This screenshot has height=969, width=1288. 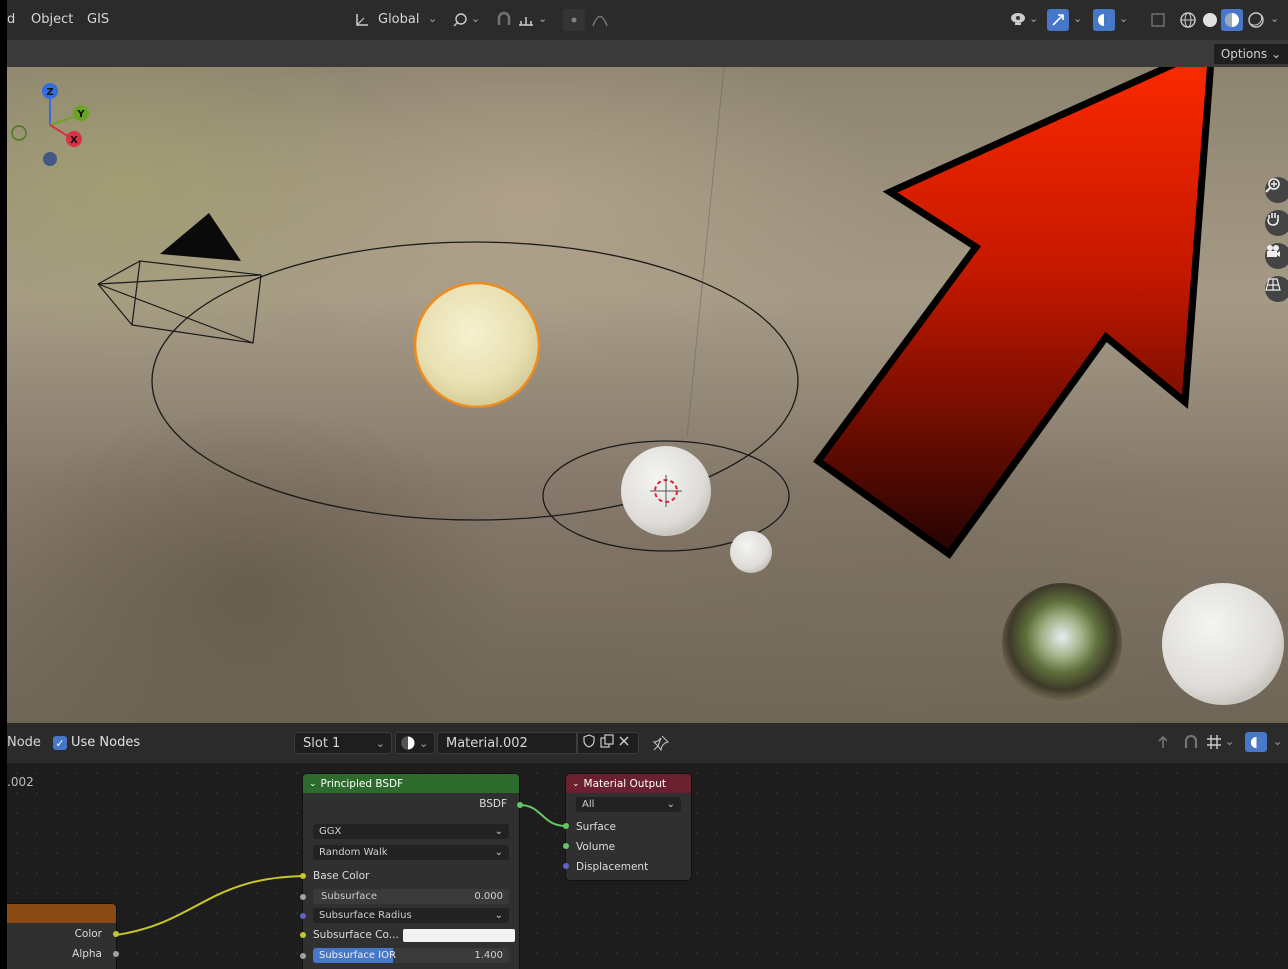 I want to click on zoom-icon, so click(x=1276, y=190).